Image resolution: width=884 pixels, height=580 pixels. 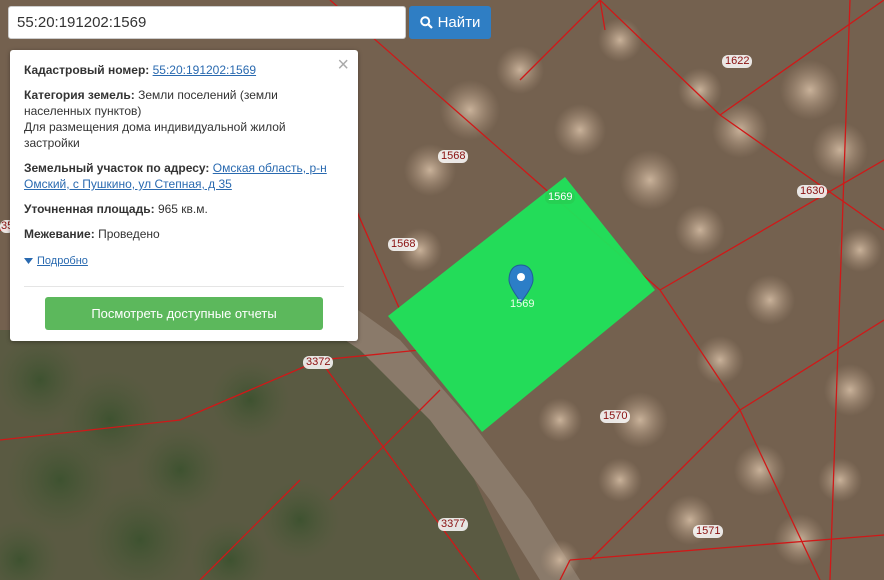 What do you see at coordinates (343, 65) in the screenshot?
I see `close-icon: ×` at bounding box center [343, 65].